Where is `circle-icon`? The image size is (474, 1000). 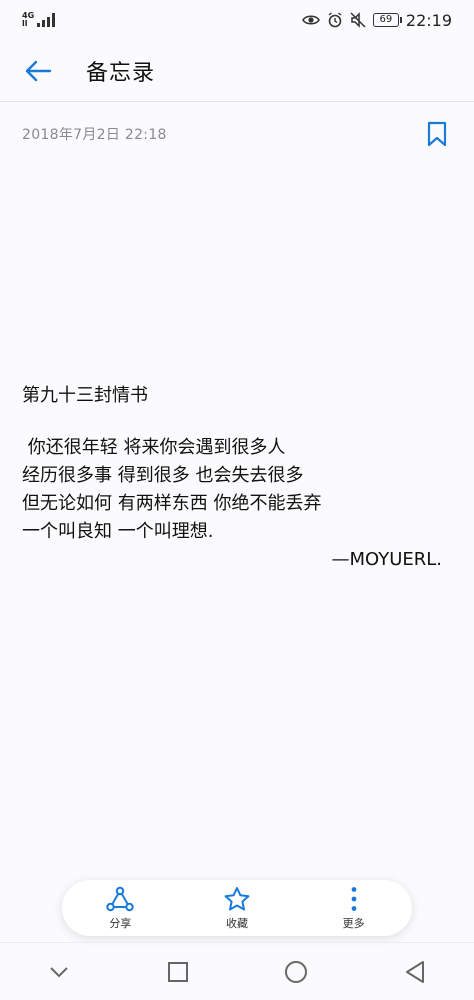 circle-icon is located at coordinates (296, 971).